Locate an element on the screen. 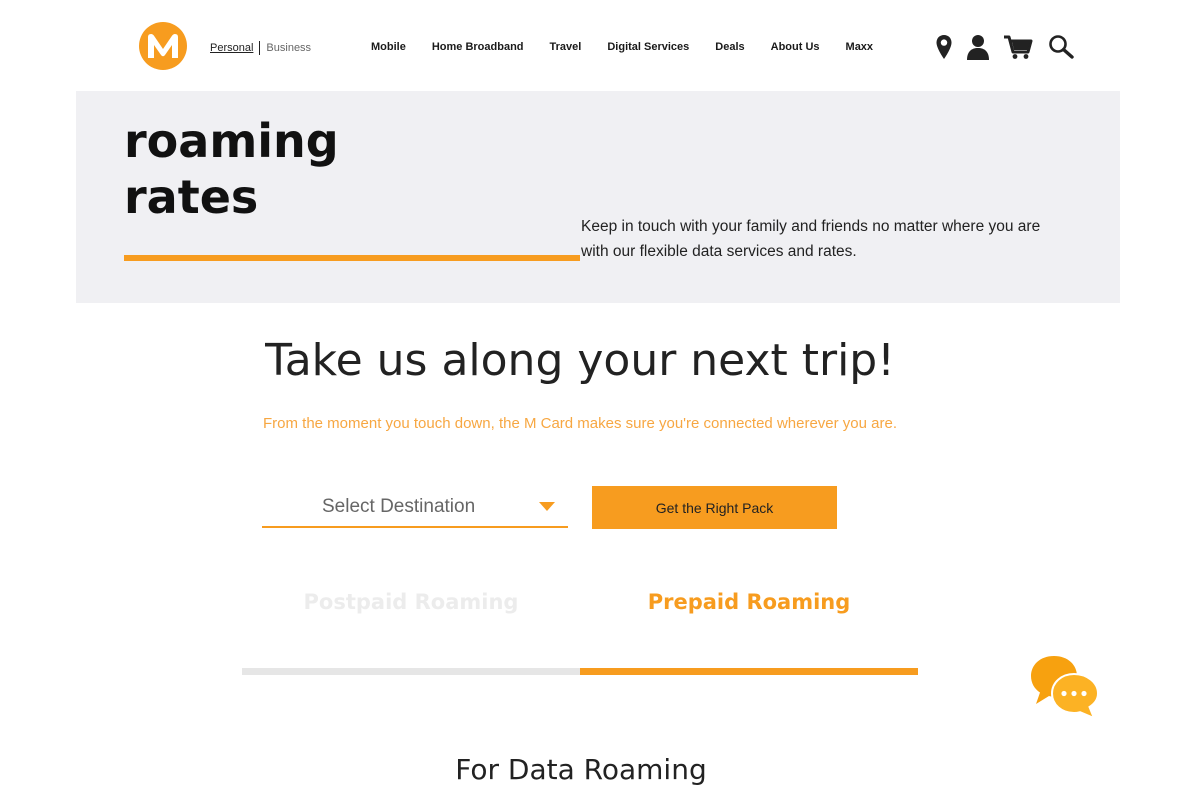  segment-business-link: Business is located at coordinates (288, 48).